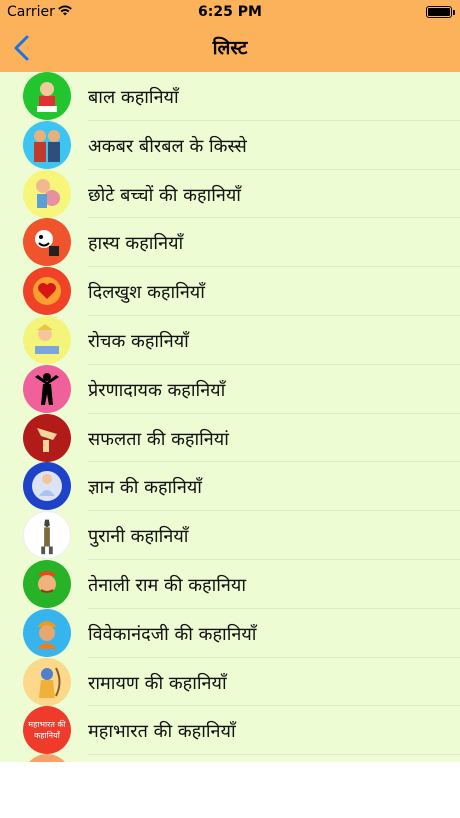 The width and height of the screenshot is (460, 818). What do you see at coordinates (47, 291) in the screenshot?
I see `heart-icon` at bounding box center [47, 291].